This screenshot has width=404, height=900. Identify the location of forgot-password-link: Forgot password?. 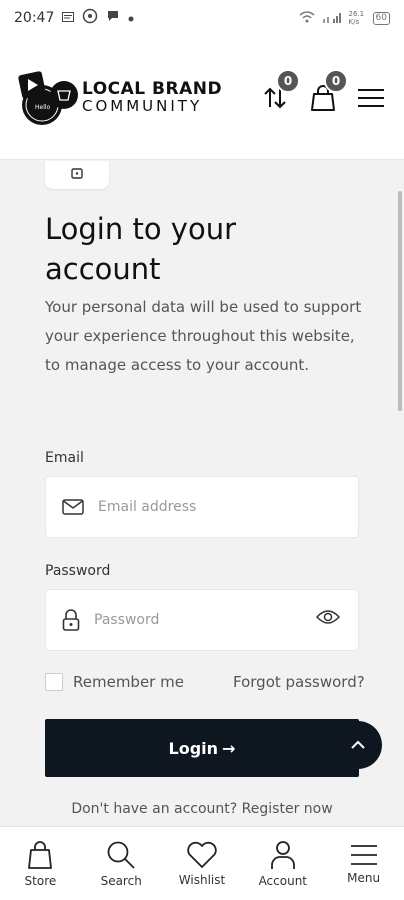
(299, 682).